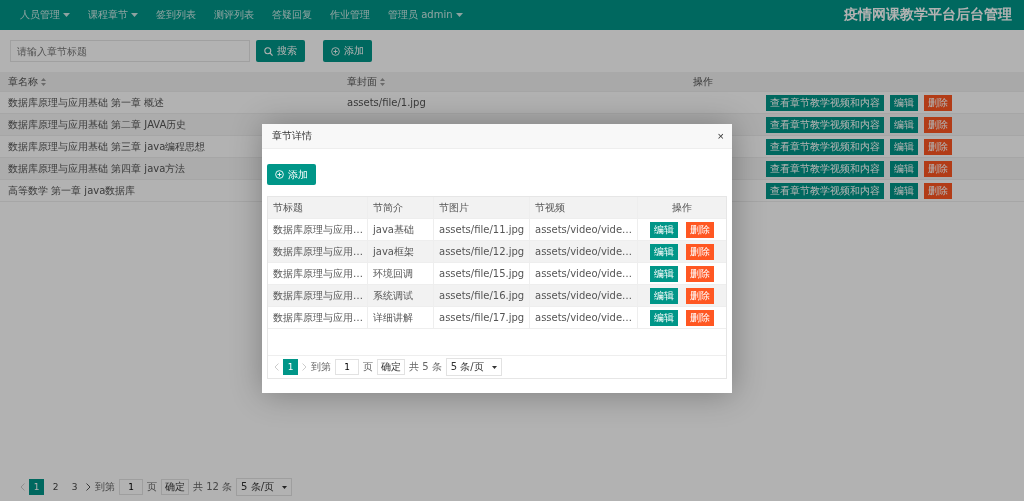 Image resolution: width=1024 pixels, height=501 pixels. I want to click on table-cell: 系统调试, so click(401, 295).